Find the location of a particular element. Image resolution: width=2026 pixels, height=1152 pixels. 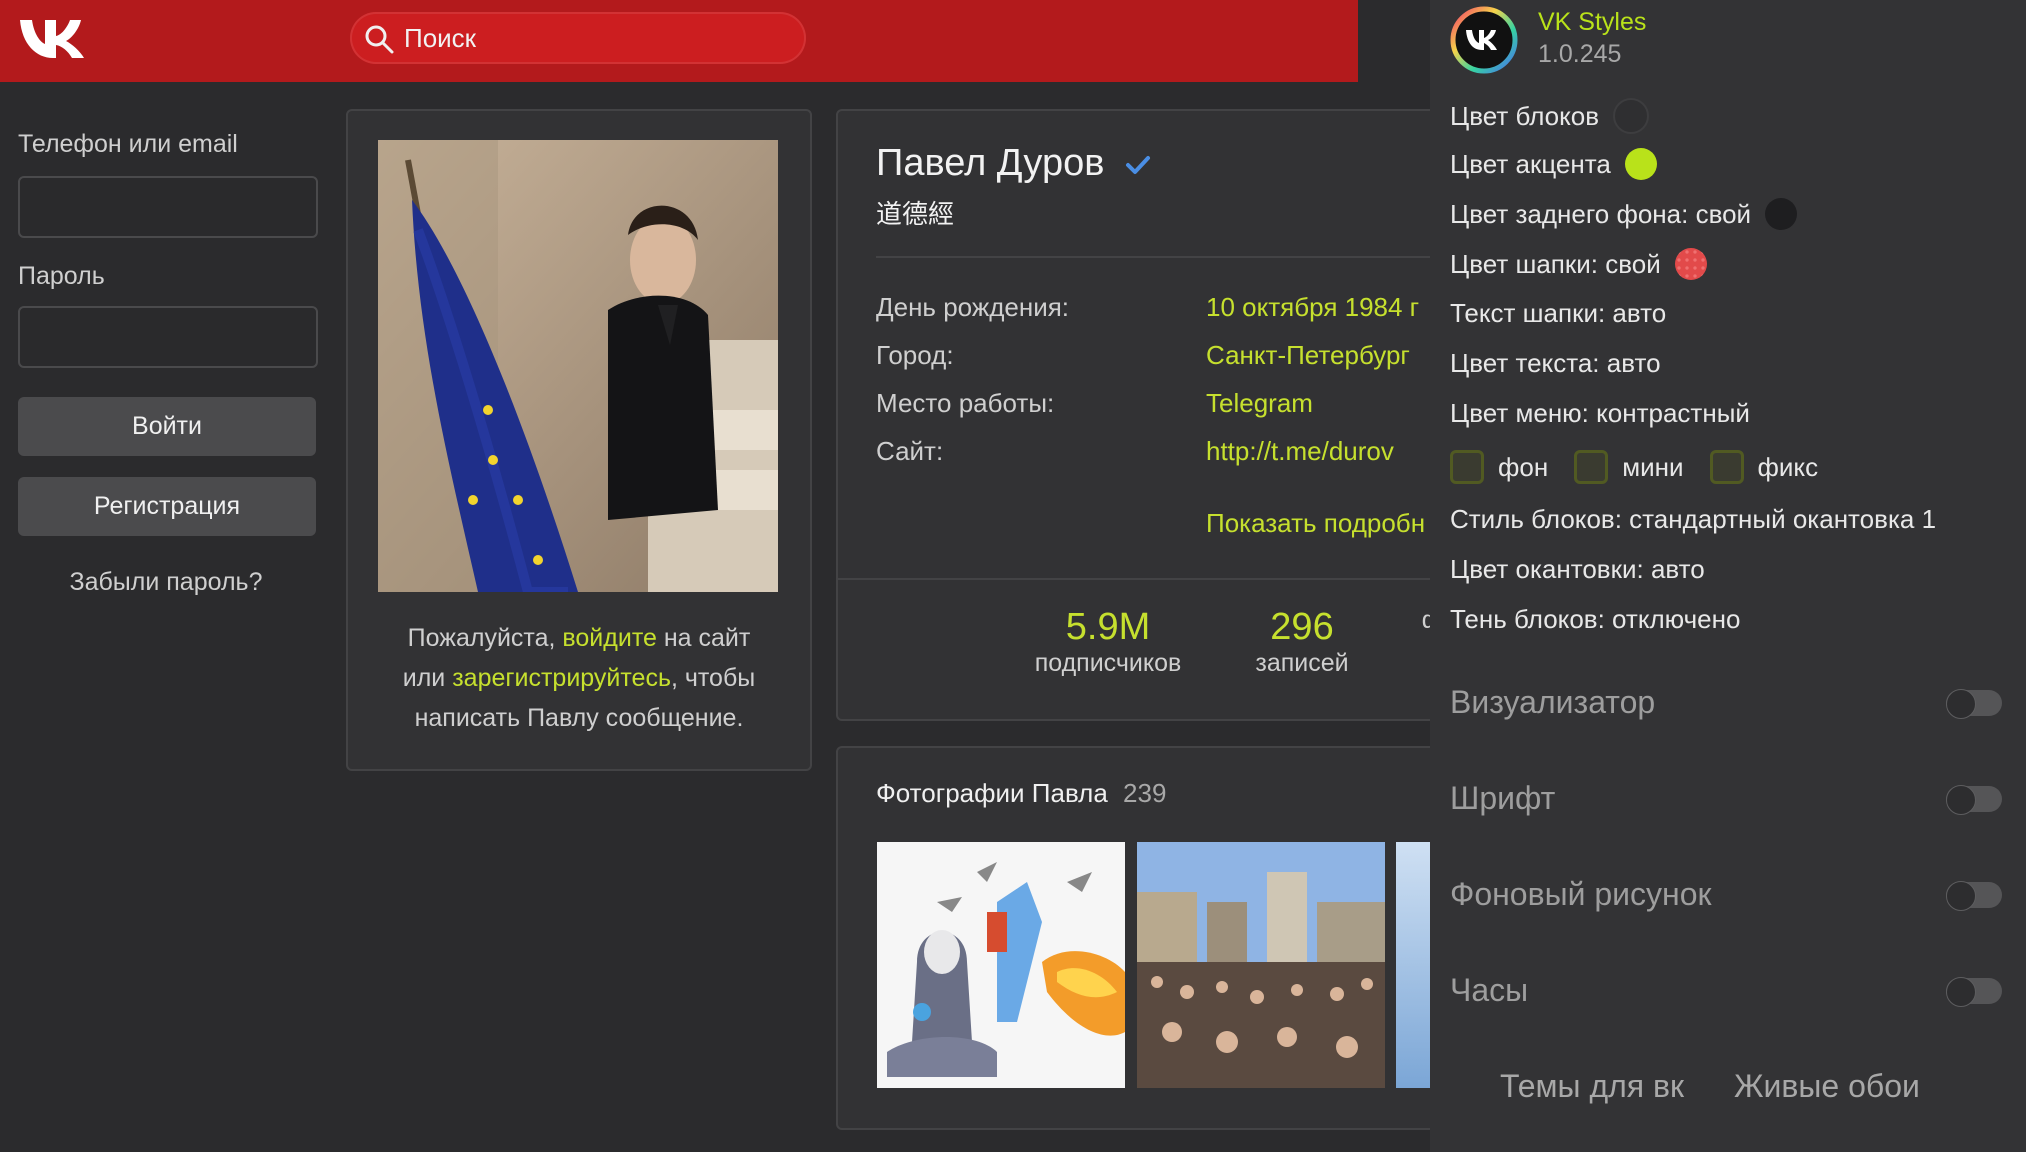

photos-title: Фотографии Павла is located at coordinates (992, 793).